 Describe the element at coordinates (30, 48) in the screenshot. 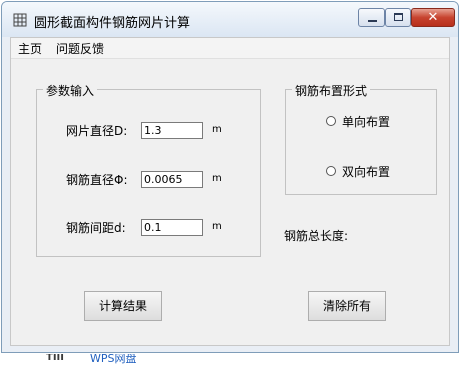

I see `menu-item-home: 主页` at that location.